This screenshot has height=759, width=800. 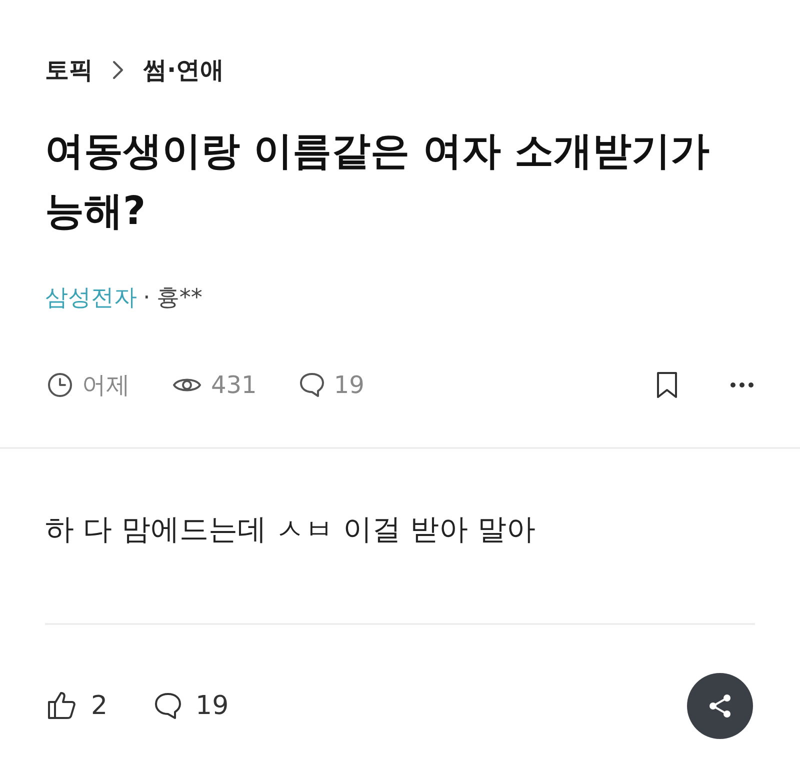 I want to click on post-body-text: 하 다 맘에드는데 ㅅㅂ 이걸 받아 말아, so click(x=290, y=529).